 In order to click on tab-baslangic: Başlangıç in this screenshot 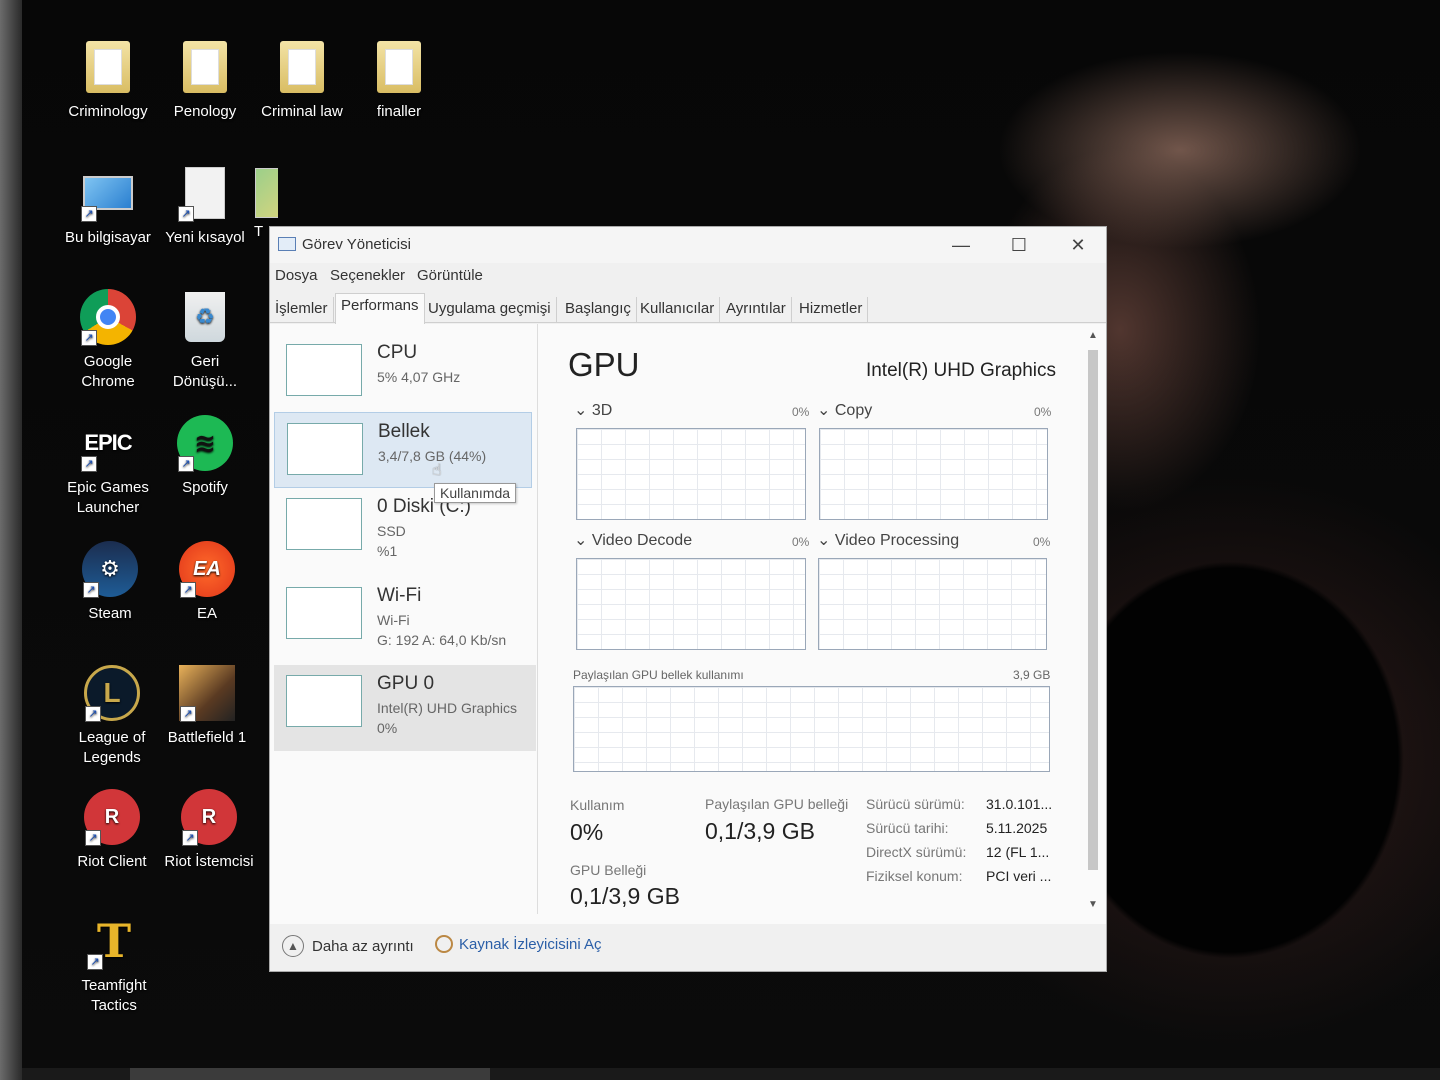, I will do `click(598, 310)`.